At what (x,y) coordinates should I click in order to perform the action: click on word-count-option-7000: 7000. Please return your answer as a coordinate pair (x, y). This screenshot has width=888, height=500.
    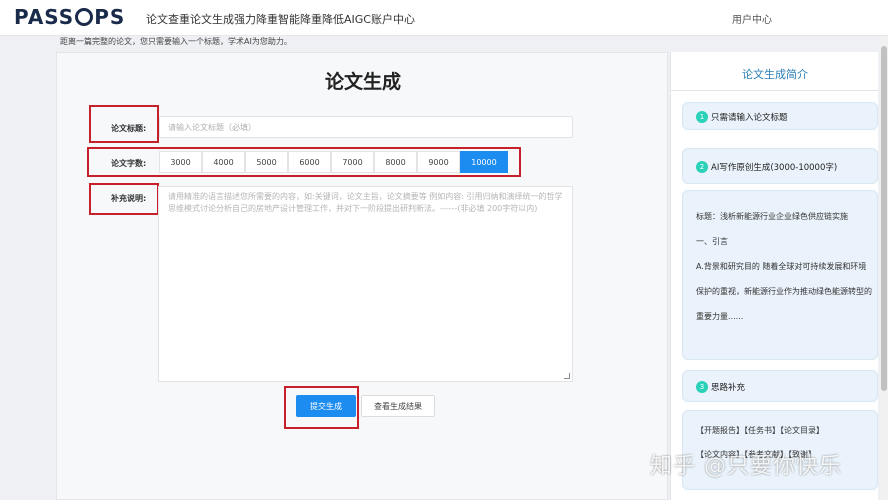
    Looking at the image, I should click on (352, 162).